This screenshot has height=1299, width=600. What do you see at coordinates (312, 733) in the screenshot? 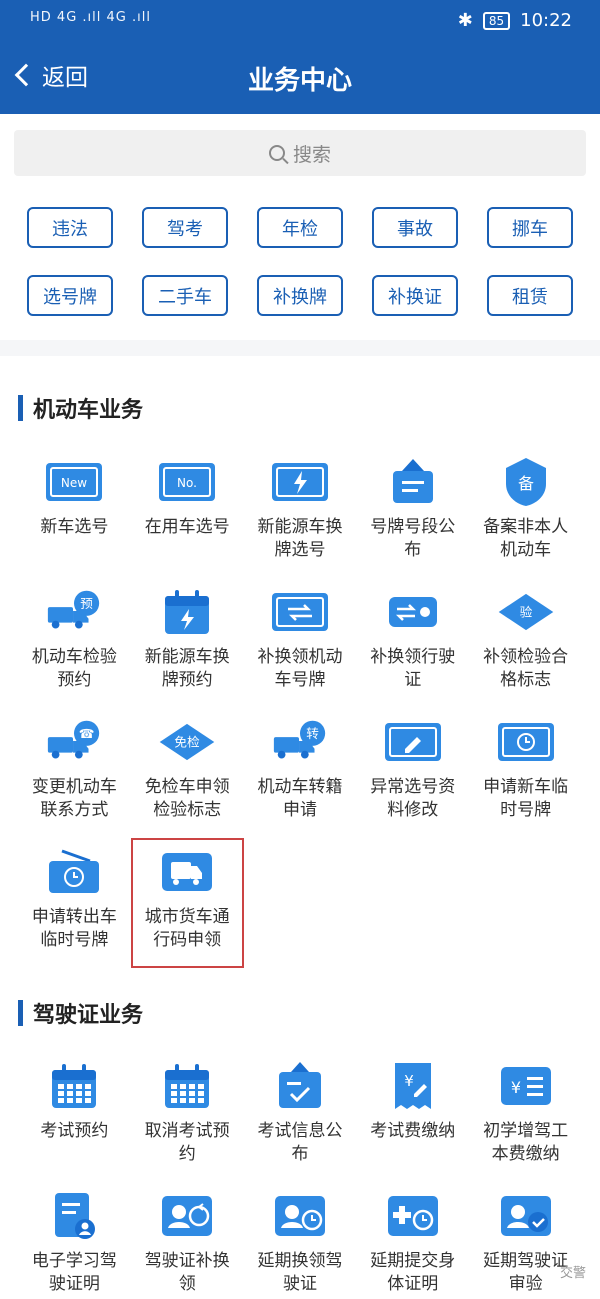
I see `svg-text: 转` at bounding box center [312, 733].